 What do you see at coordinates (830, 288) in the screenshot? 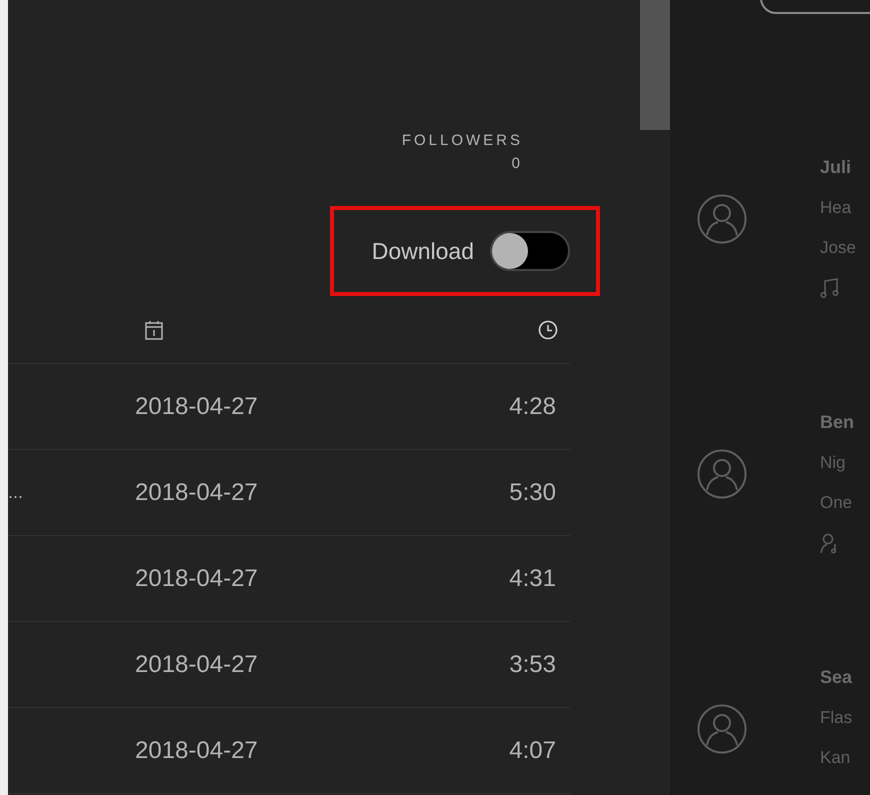
I see `music-note-icon` at bounding box center [830, 288].